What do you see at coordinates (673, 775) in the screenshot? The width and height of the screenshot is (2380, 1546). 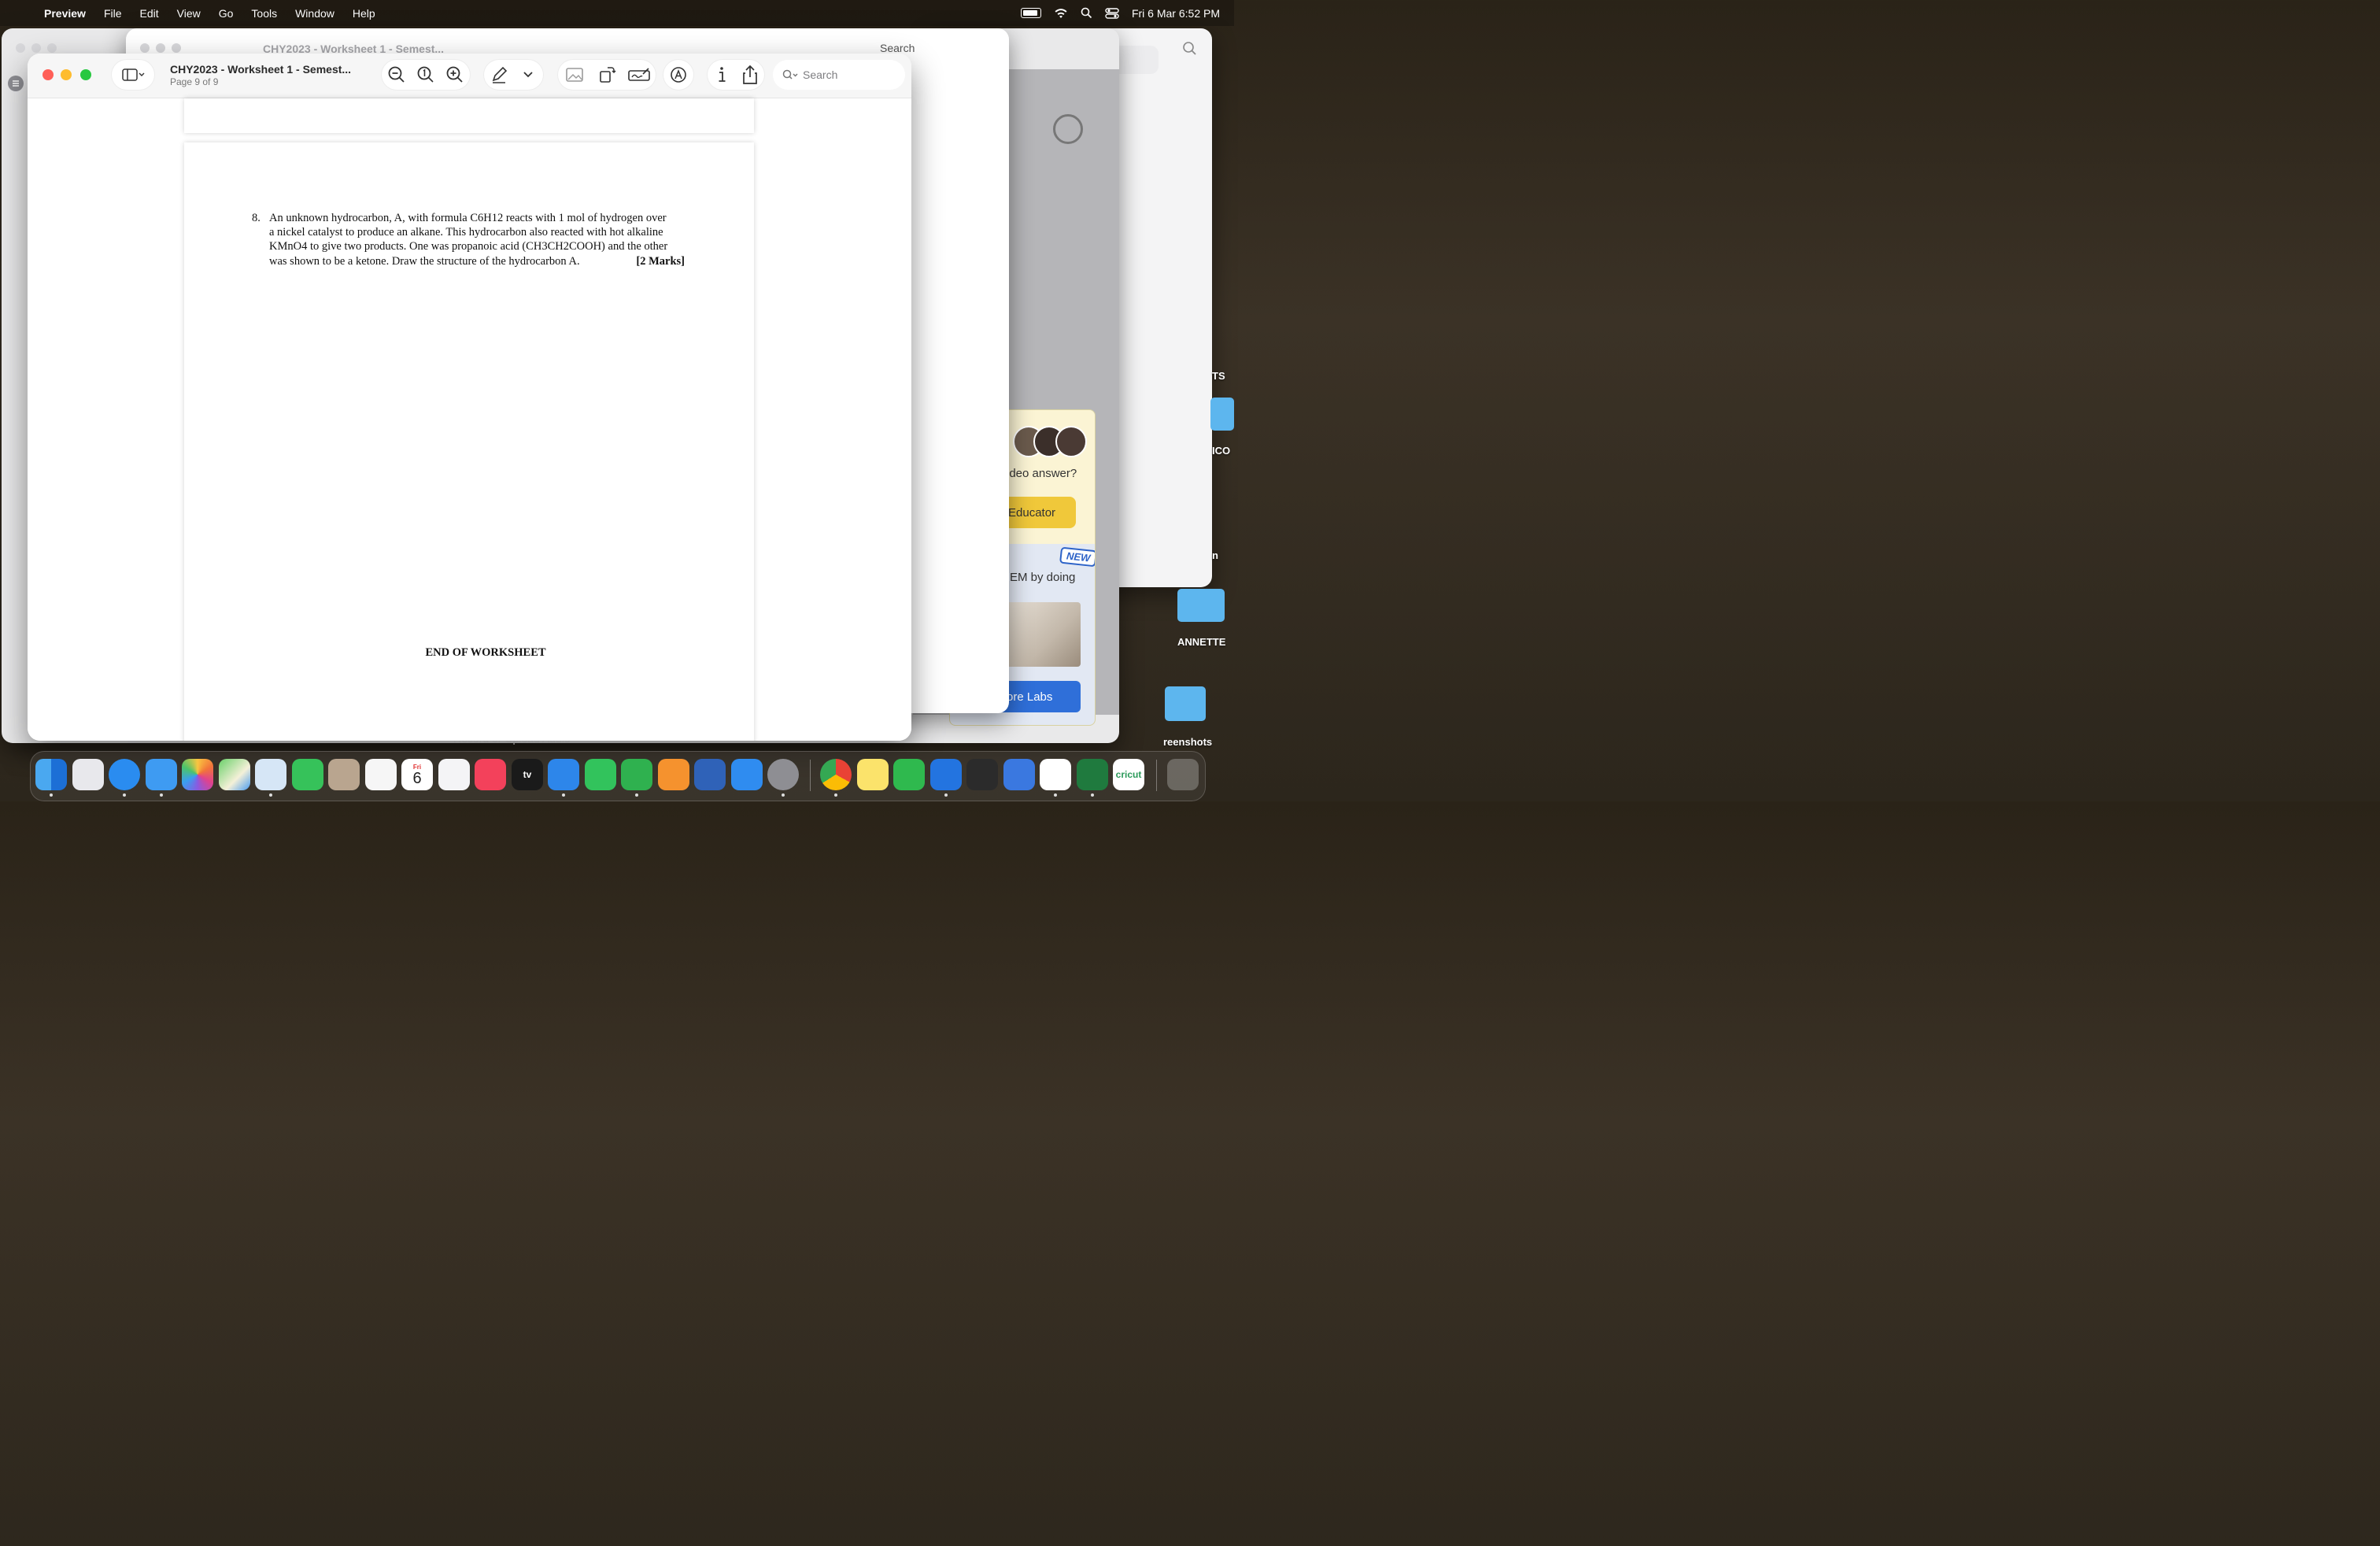 I see `pages-icon` at bounding box center [673, 775].